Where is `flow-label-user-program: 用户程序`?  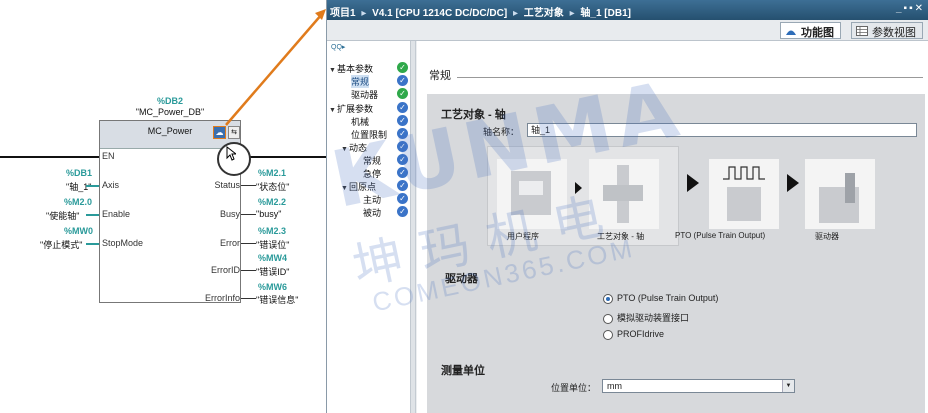 flow-label-user-program: 用户程序 is located at coordinates (523, 236).